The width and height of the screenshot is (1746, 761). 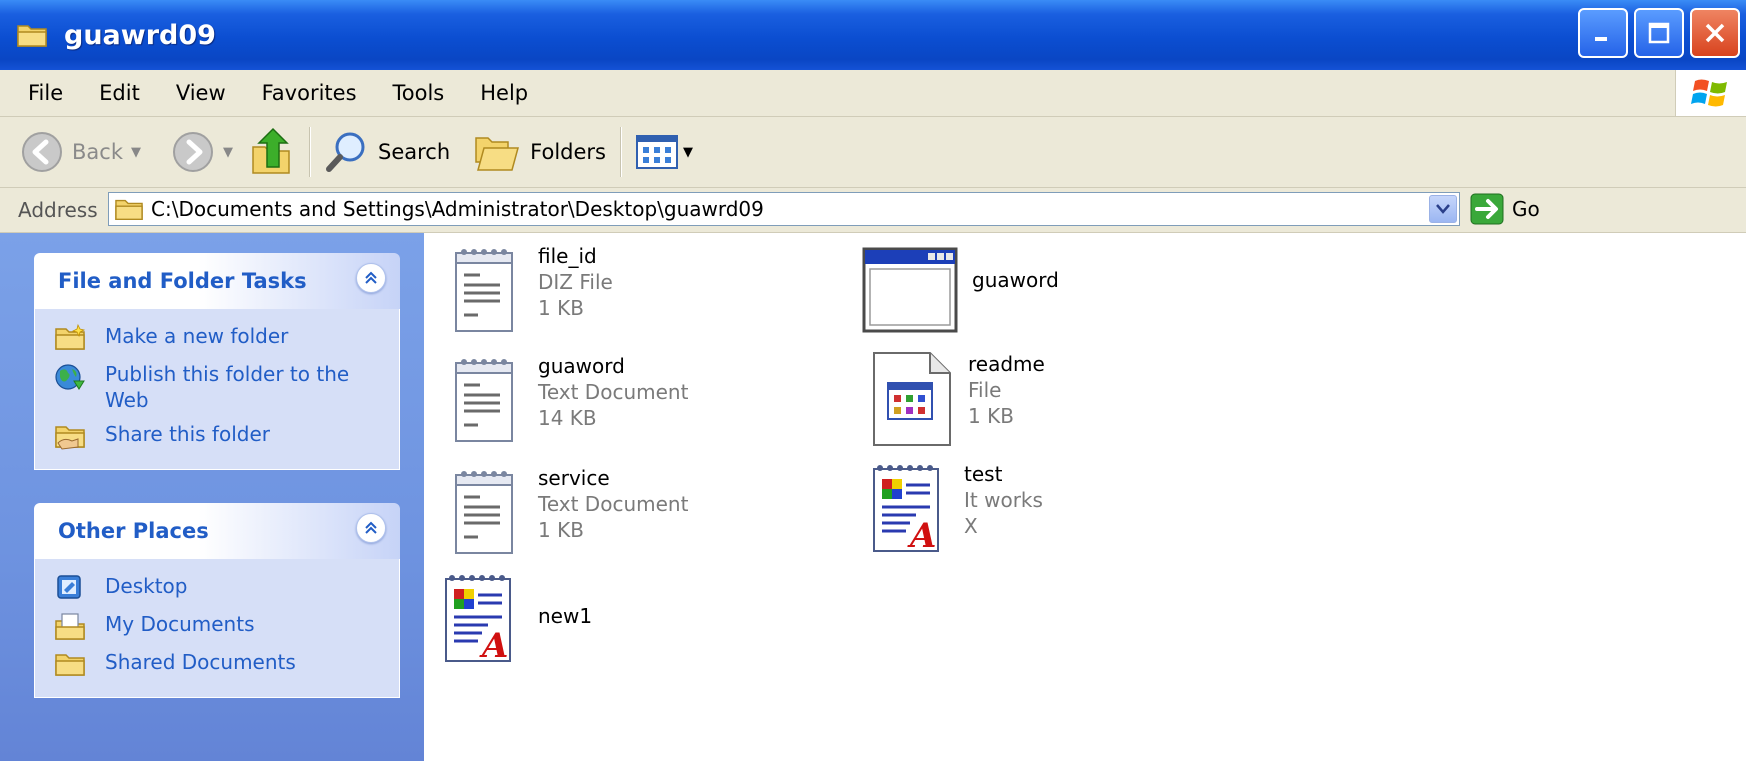 I want to click on menu-view: View, so click(x=201, y=93).